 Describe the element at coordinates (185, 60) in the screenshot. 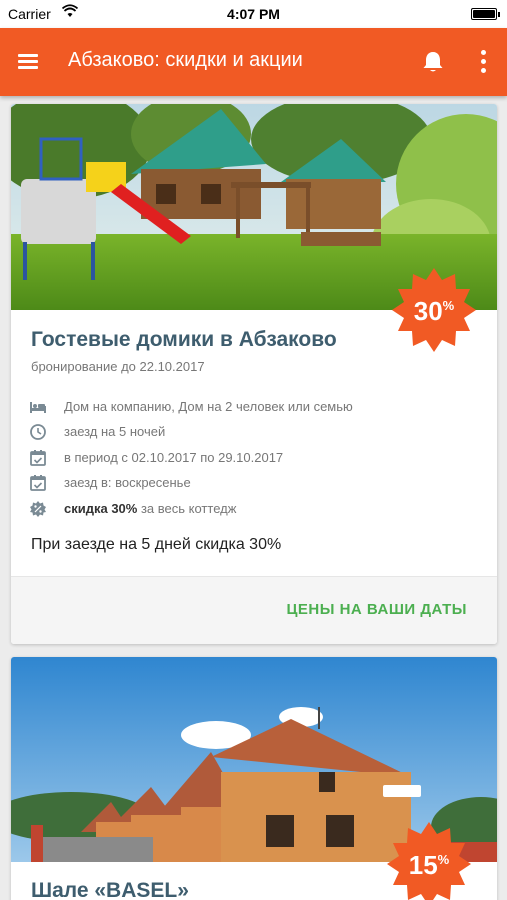

I see `page-title: Абзаково: скидки и акции` at that location.